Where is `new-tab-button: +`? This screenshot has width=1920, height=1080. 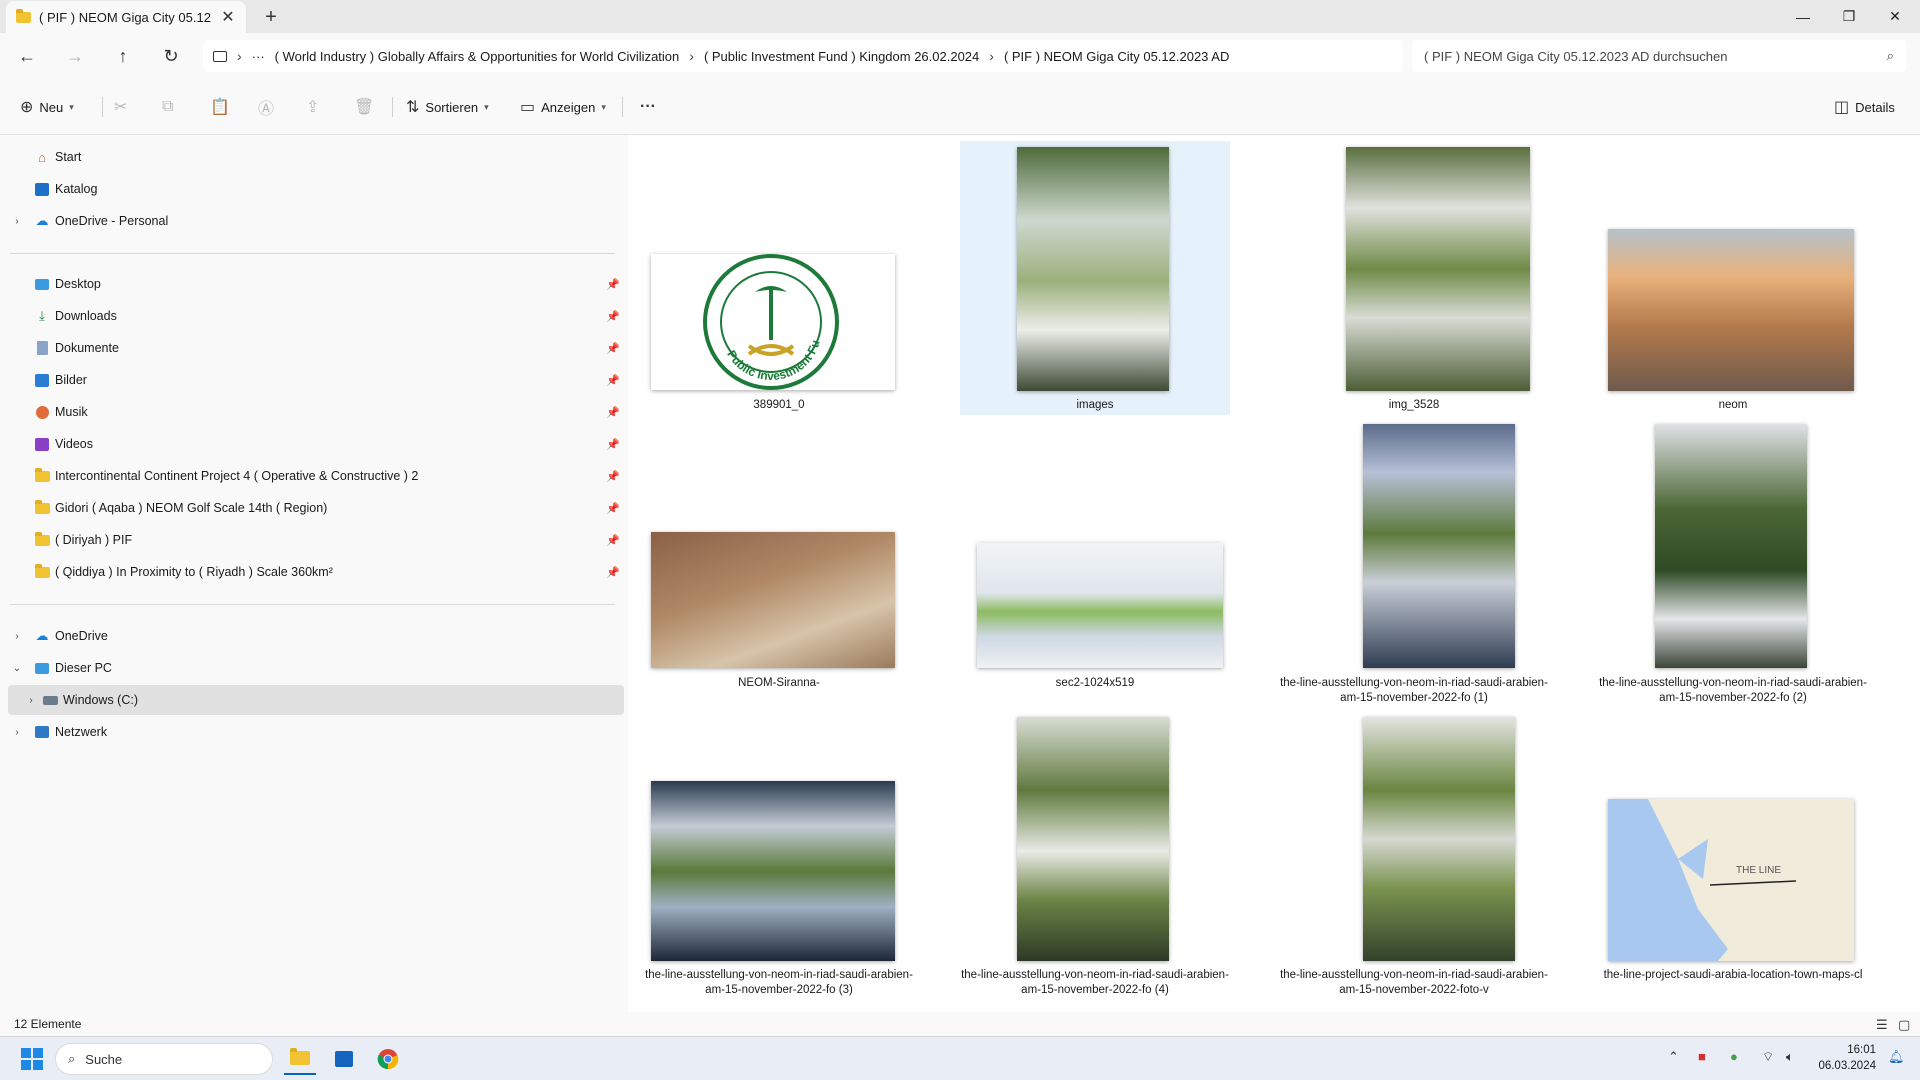 new-tab-button: + is located at coordinates (271, 17).